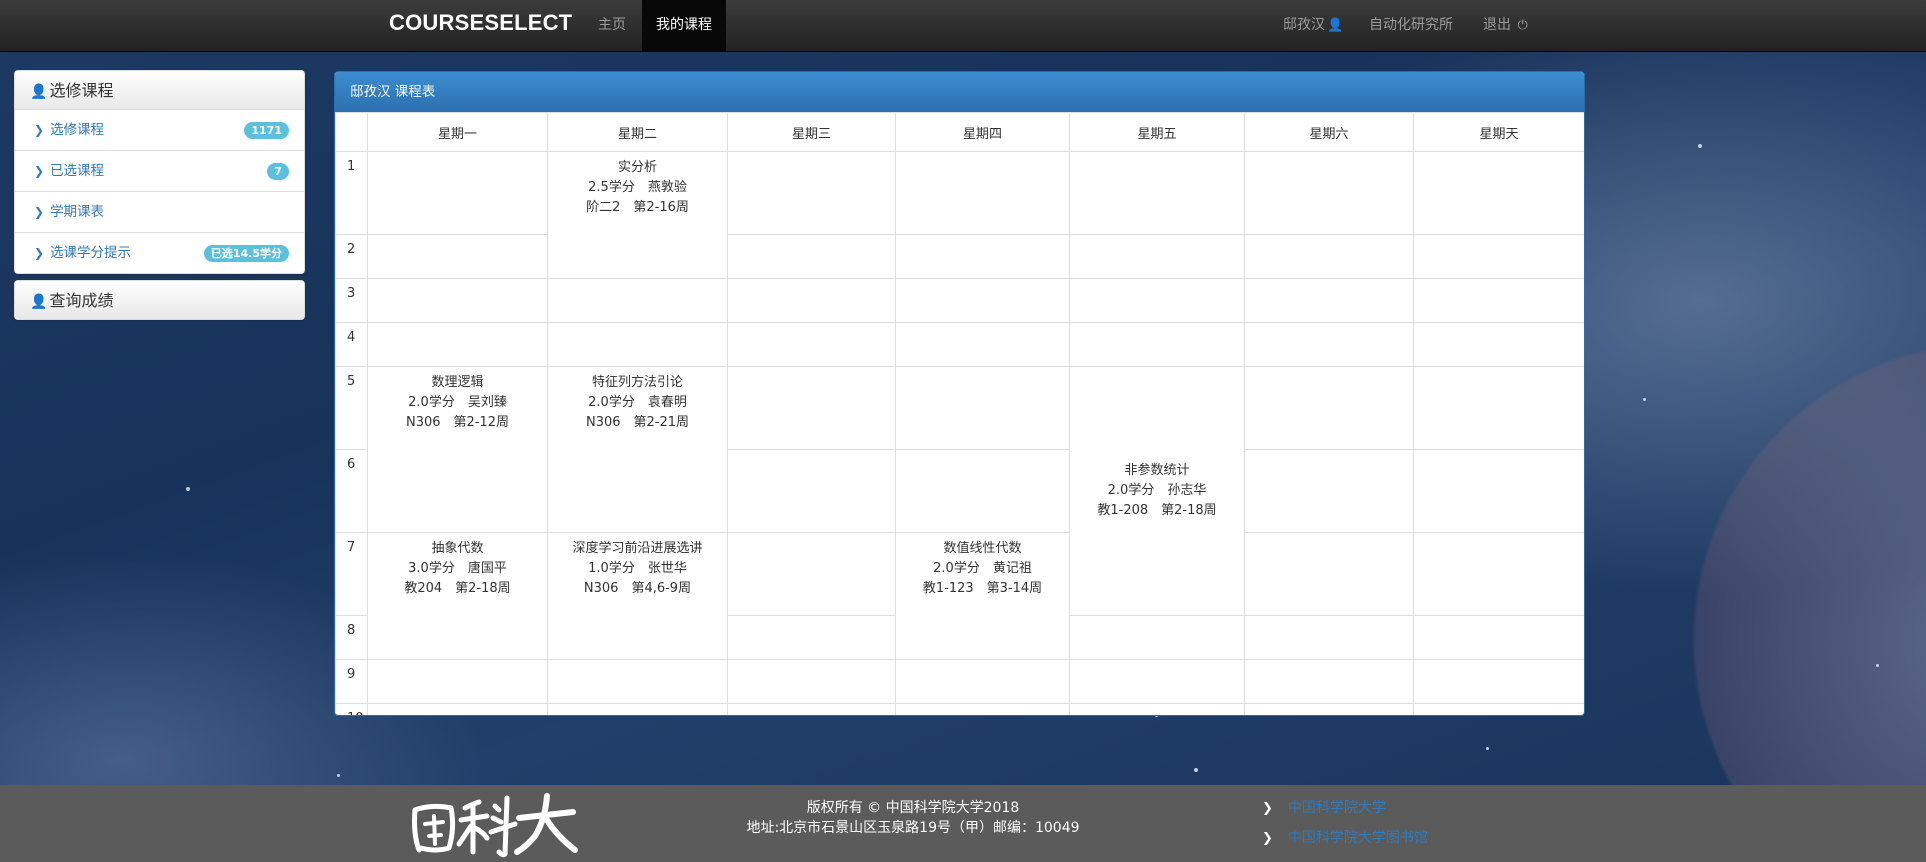  I want to click on grades-panel-heading: 👤 查询成绩, so click(159, 300).